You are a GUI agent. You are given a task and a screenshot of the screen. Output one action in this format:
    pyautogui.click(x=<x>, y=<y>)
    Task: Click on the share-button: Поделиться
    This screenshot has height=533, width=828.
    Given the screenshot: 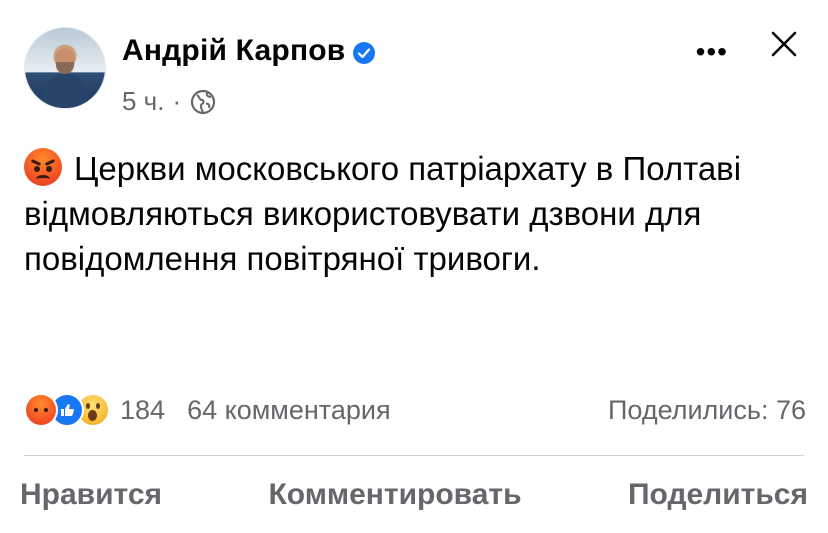 What is the action you would take?
    pyautogui.click(x=718, y=495)
    